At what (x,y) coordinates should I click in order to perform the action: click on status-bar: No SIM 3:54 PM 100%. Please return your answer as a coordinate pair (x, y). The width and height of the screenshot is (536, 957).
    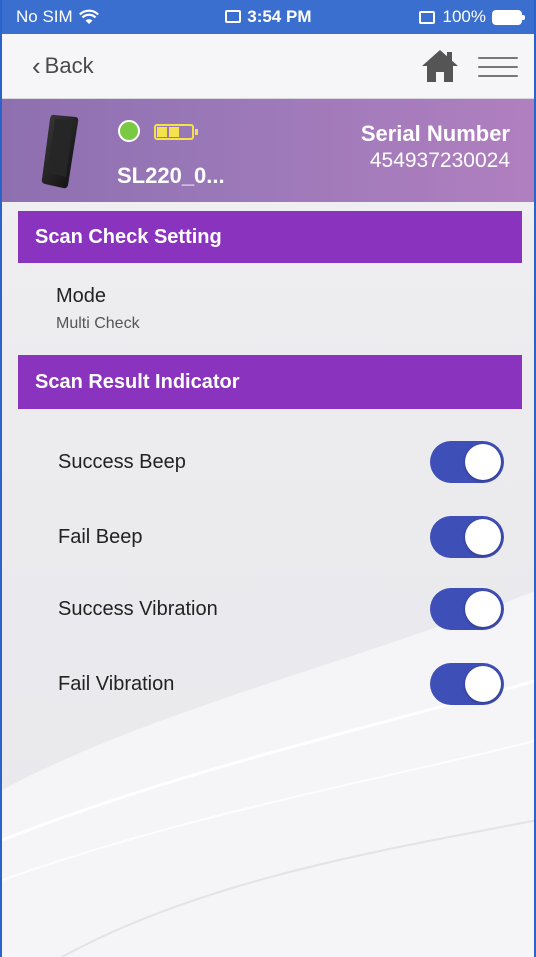
    Looking at the image, I should click on (268, 17).